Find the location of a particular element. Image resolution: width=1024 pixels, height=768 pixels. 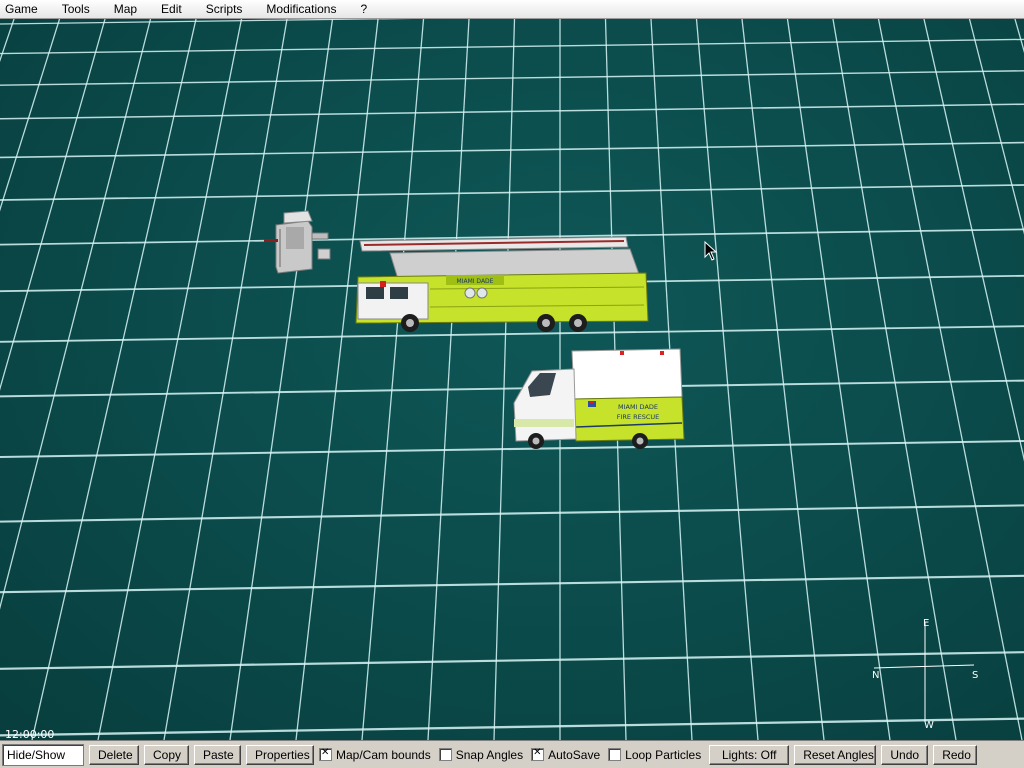

menu-tools: Tools is located at coordinates (76, 9).